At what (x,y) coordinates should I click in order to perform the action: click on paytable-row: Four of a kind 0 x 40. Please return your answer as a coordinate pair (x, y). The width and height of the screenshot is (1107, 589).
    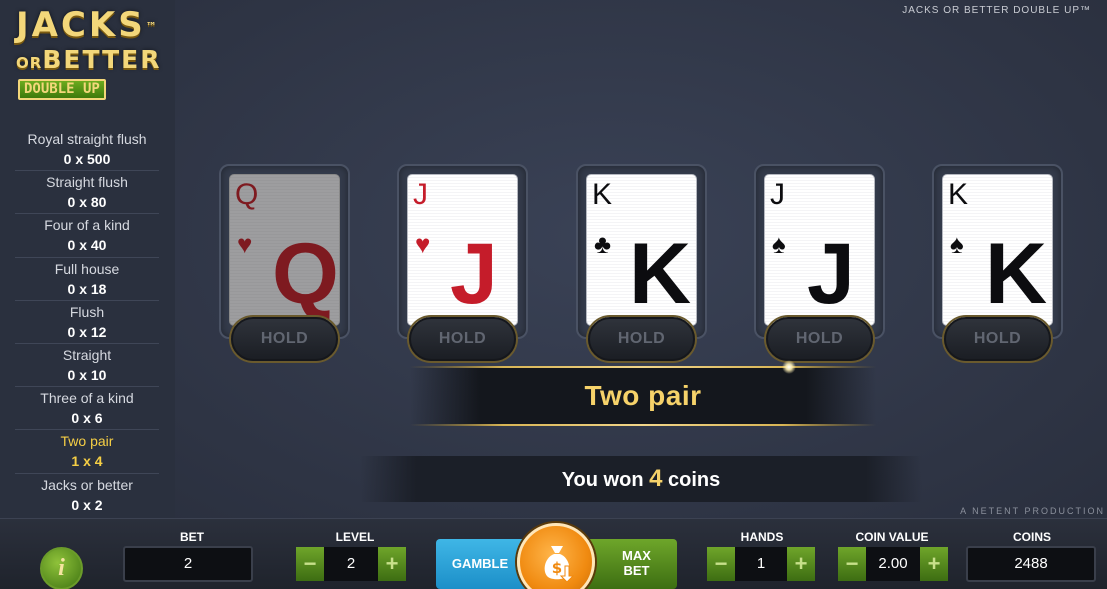
    Looking at the image, I should click on (87, 236).